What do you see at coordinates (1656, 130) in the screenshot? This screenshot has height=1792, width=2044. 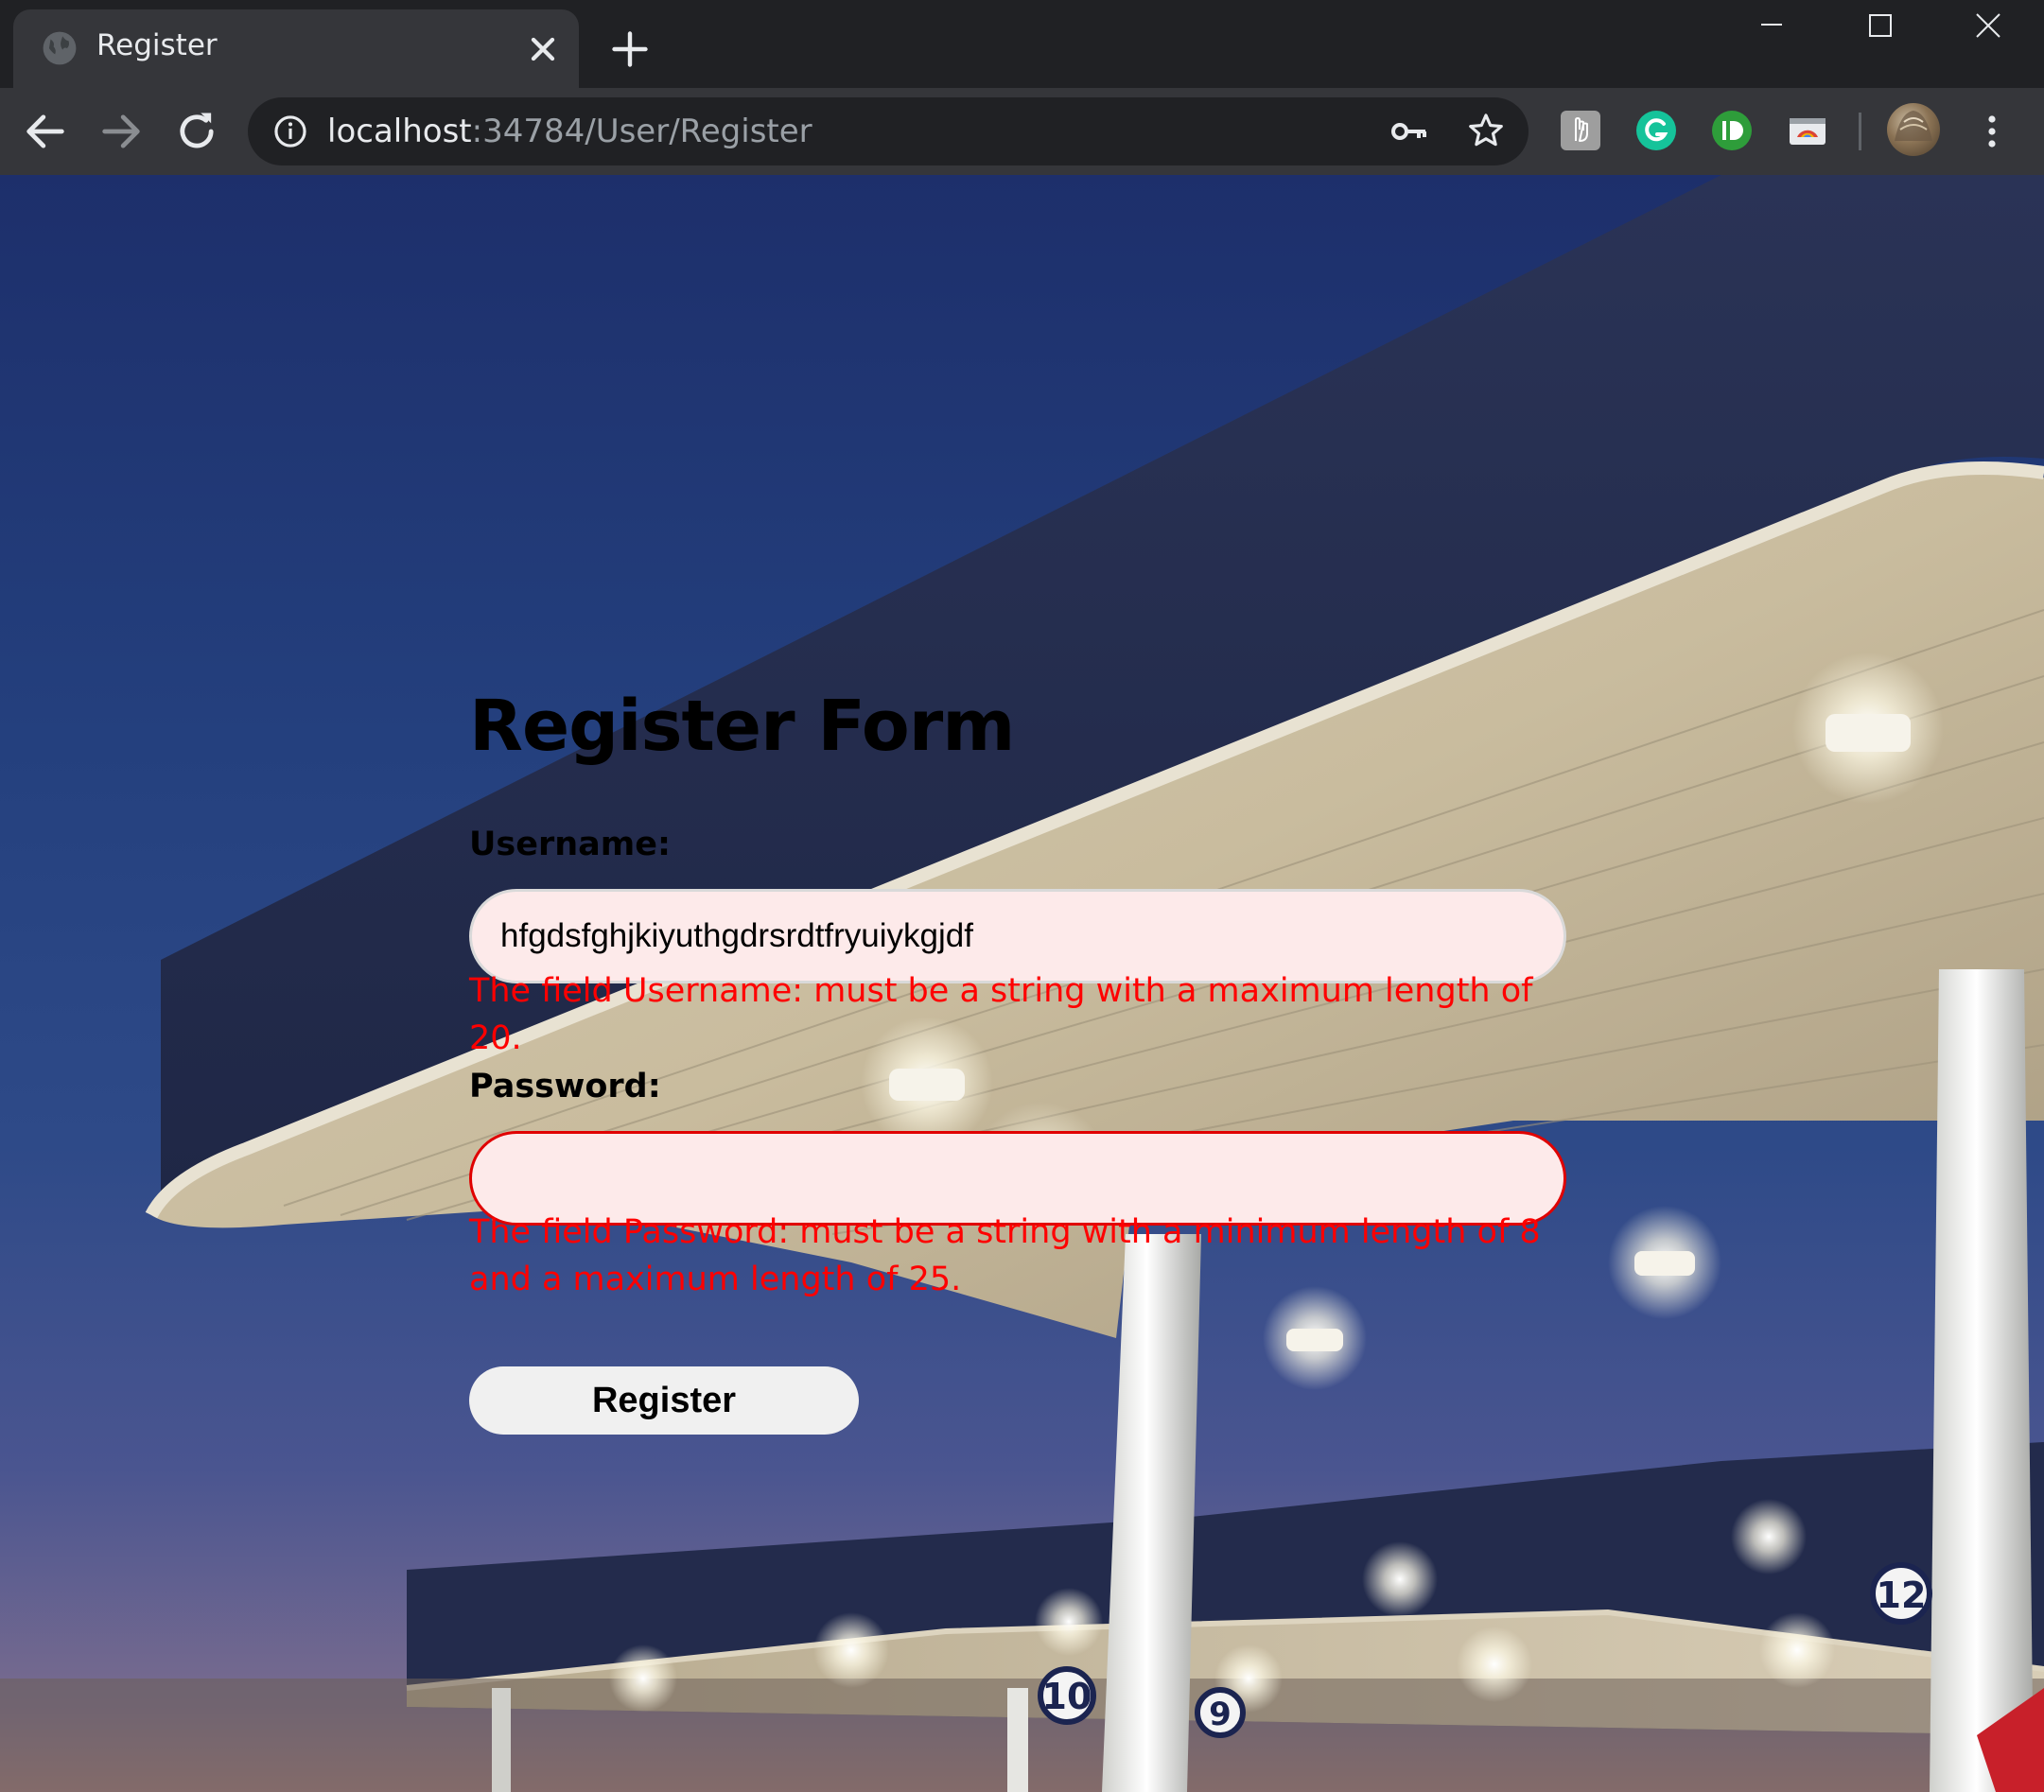 I see `grammarly-icon` at bounding box center [1656, 130].